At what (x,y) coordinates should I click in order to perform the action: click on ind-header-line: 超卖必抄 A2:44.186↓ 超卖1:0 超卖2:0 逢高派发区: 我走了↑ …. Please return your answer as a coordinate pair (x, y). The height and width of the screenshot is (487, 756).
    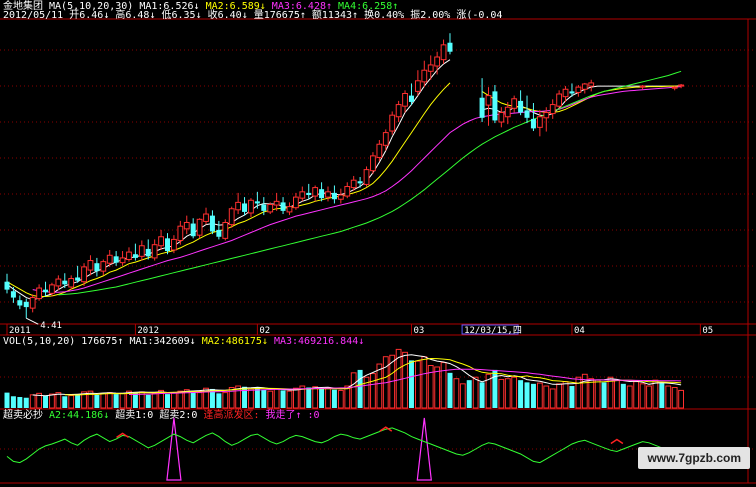
    Looking at the image, I should click on (161, 414).